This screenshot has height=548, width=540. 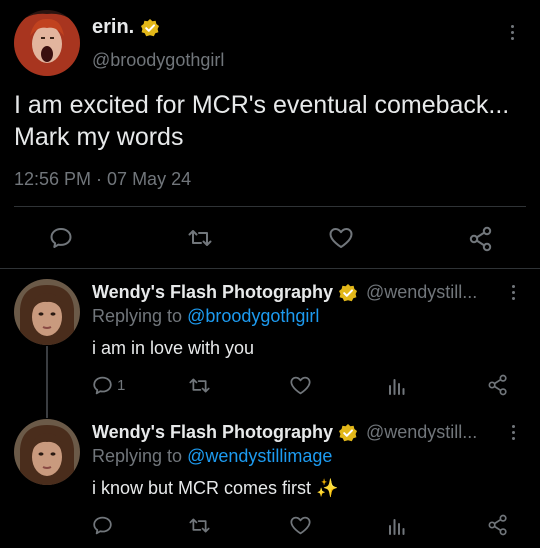 I want to click on author-name-row: erin., so click(x=126, y=27).